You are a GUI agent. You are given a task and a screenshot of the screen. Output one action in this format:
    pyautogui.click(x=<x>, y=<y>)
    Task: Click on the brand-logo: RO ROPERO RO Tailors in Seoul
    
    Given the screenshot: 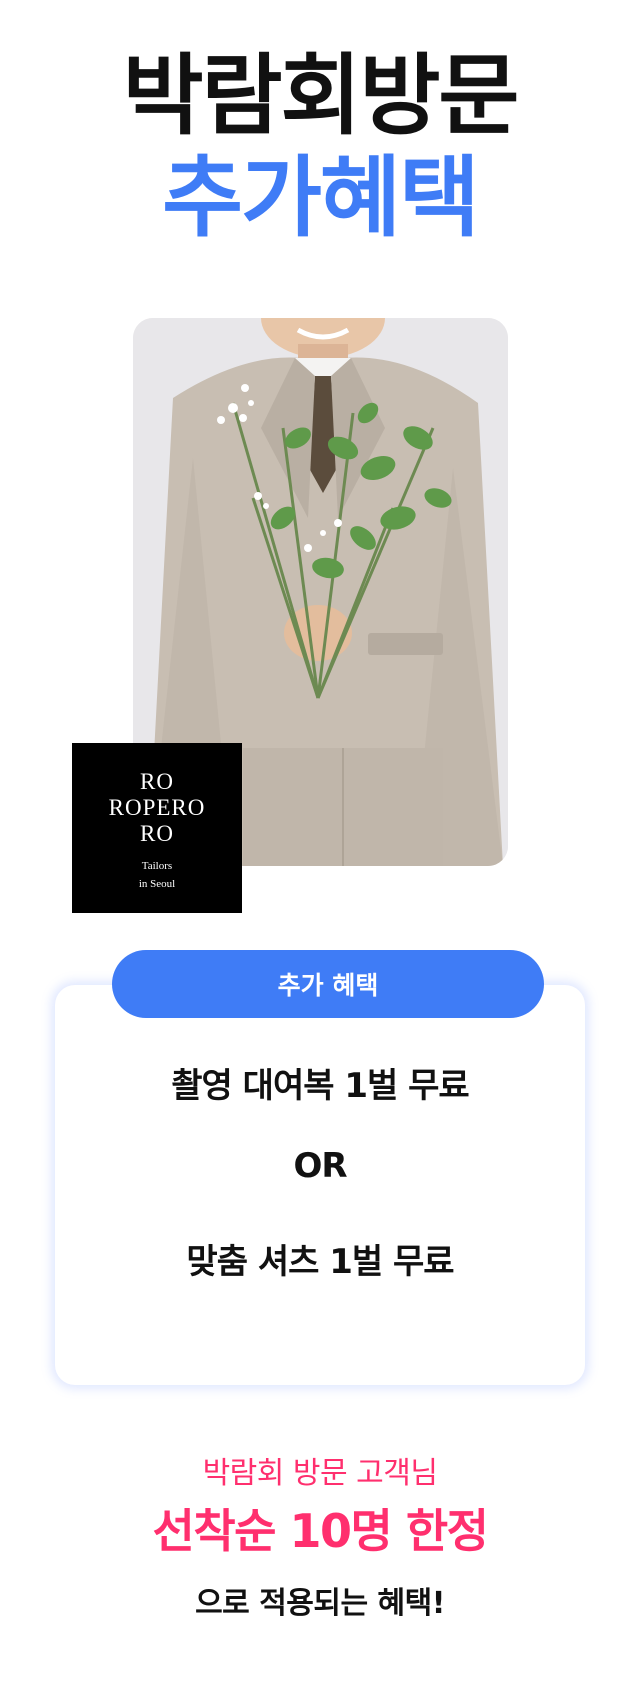 What is the action you would take?
    pyautogui.click(x=157, y=828)
    